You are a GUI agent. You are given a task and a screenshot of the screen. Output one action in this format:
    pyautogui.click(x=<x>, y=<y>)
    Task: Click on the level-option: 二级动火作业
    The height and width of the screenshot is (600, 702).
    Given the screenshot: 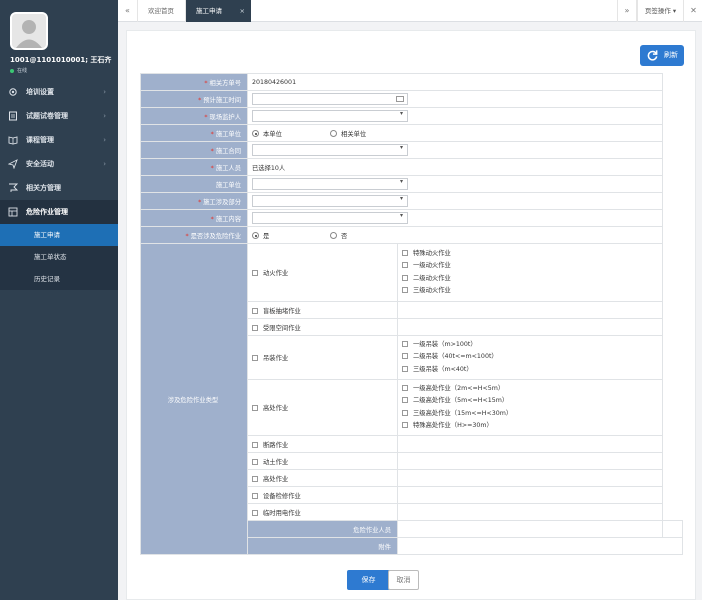 What is the action you would take?
    pyautogui.click(x=530, y=279)
    